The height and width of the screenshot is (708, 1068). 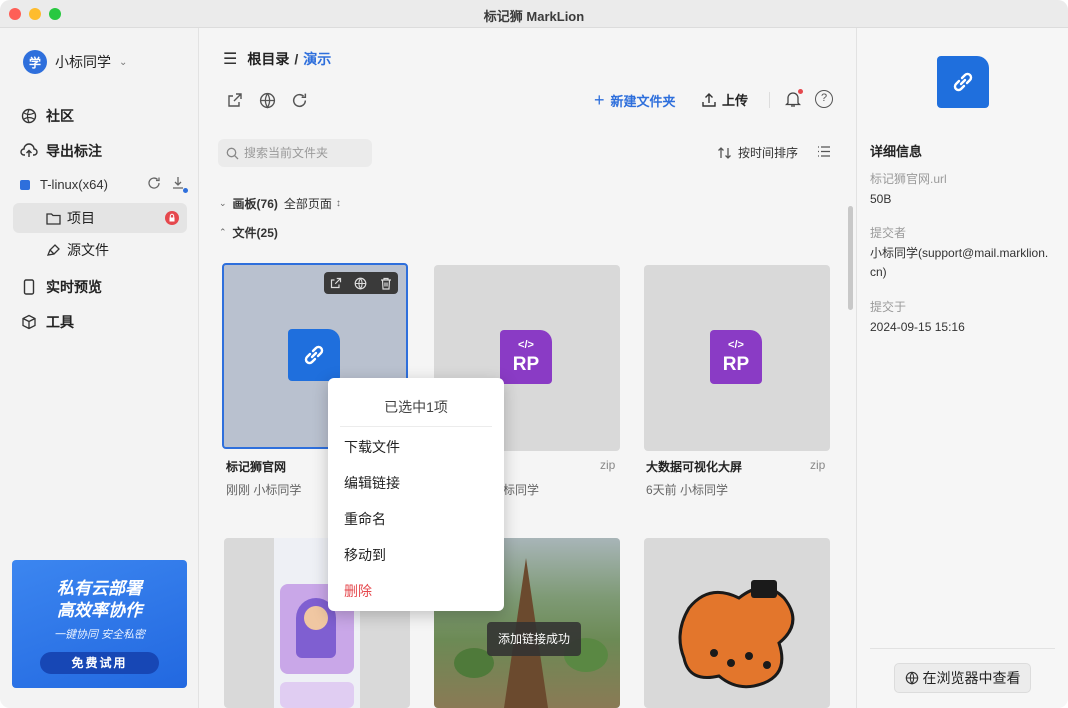 What do you see at coordinates (687, 490) in the screenshot?
I see `file-meta: 6天前 小标同学` at bounding box center [687, 490].